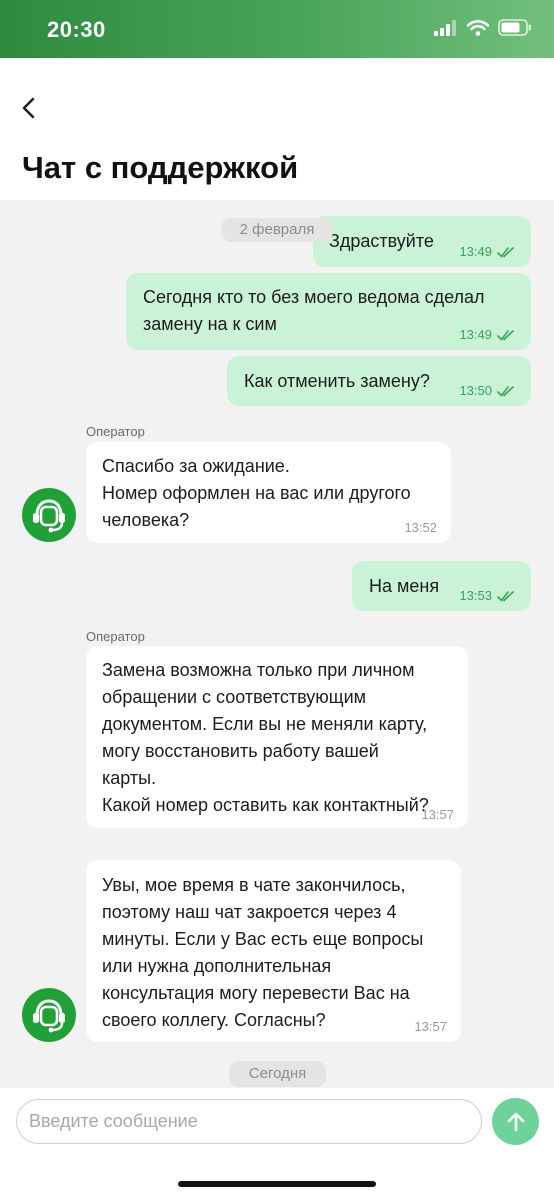  What do you see at coordinates (277, 230) in the screenshot?
I see `date-separator: 2 февраля` at bounding box center [277, 230].